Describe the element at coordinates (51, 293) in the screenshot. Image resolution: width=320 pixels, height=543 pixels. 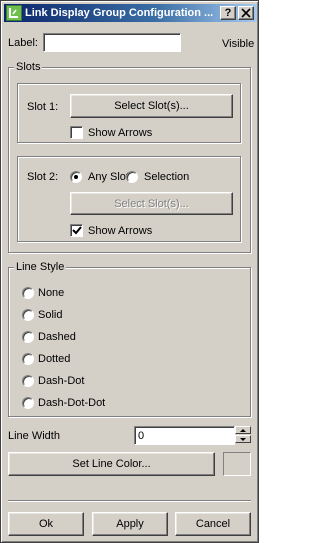
I see `line-style-none-label: None` at that location.